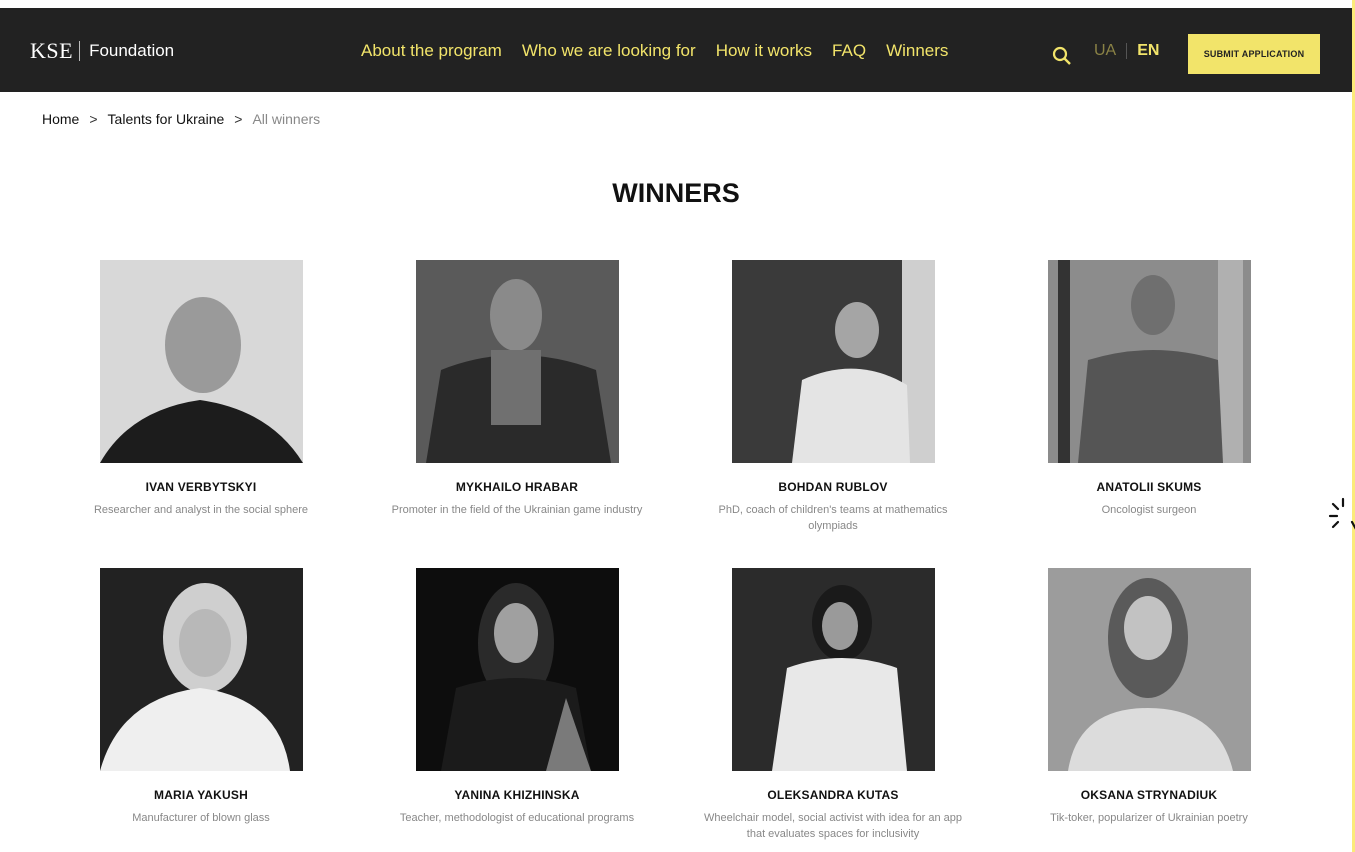  Describe the element at coordinates (917, 51) in the screenshot. I see `nav-winners: Winners` at that location.